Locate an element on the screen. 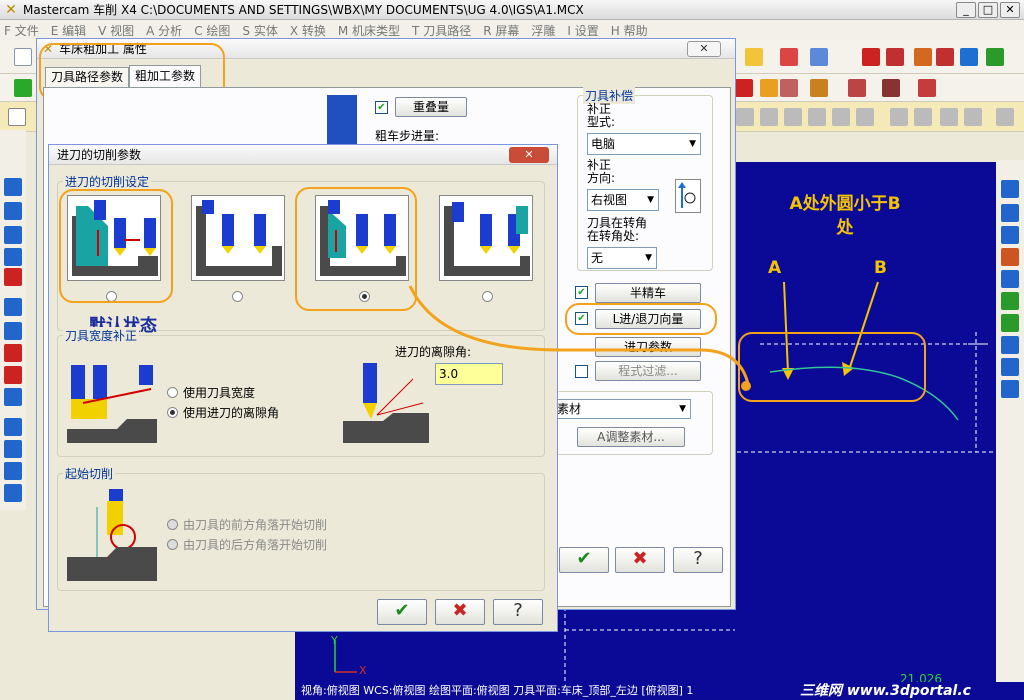 The width and height of the screenshot is (1024, 700). use-tool-width-label: 使用刀具宽度 is located at coordinates (219, 393).